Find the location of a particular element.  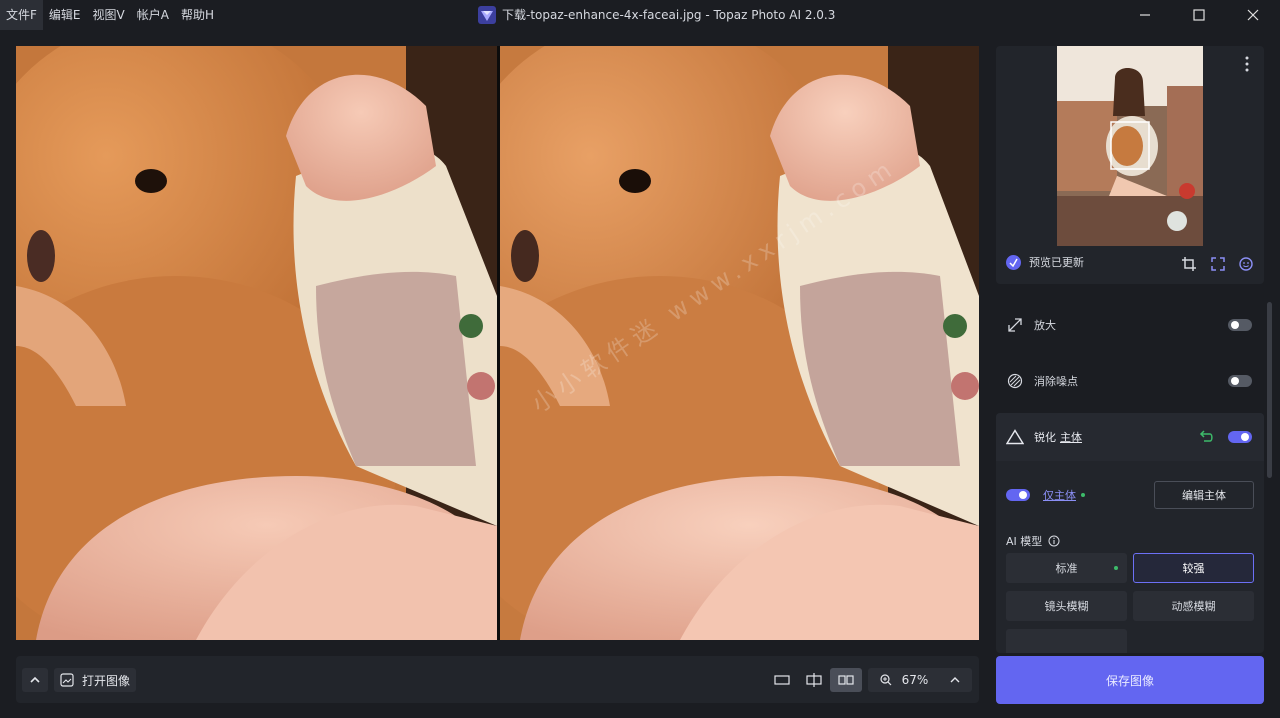

menu-file: 文件F is located at coordinates (21, 15).